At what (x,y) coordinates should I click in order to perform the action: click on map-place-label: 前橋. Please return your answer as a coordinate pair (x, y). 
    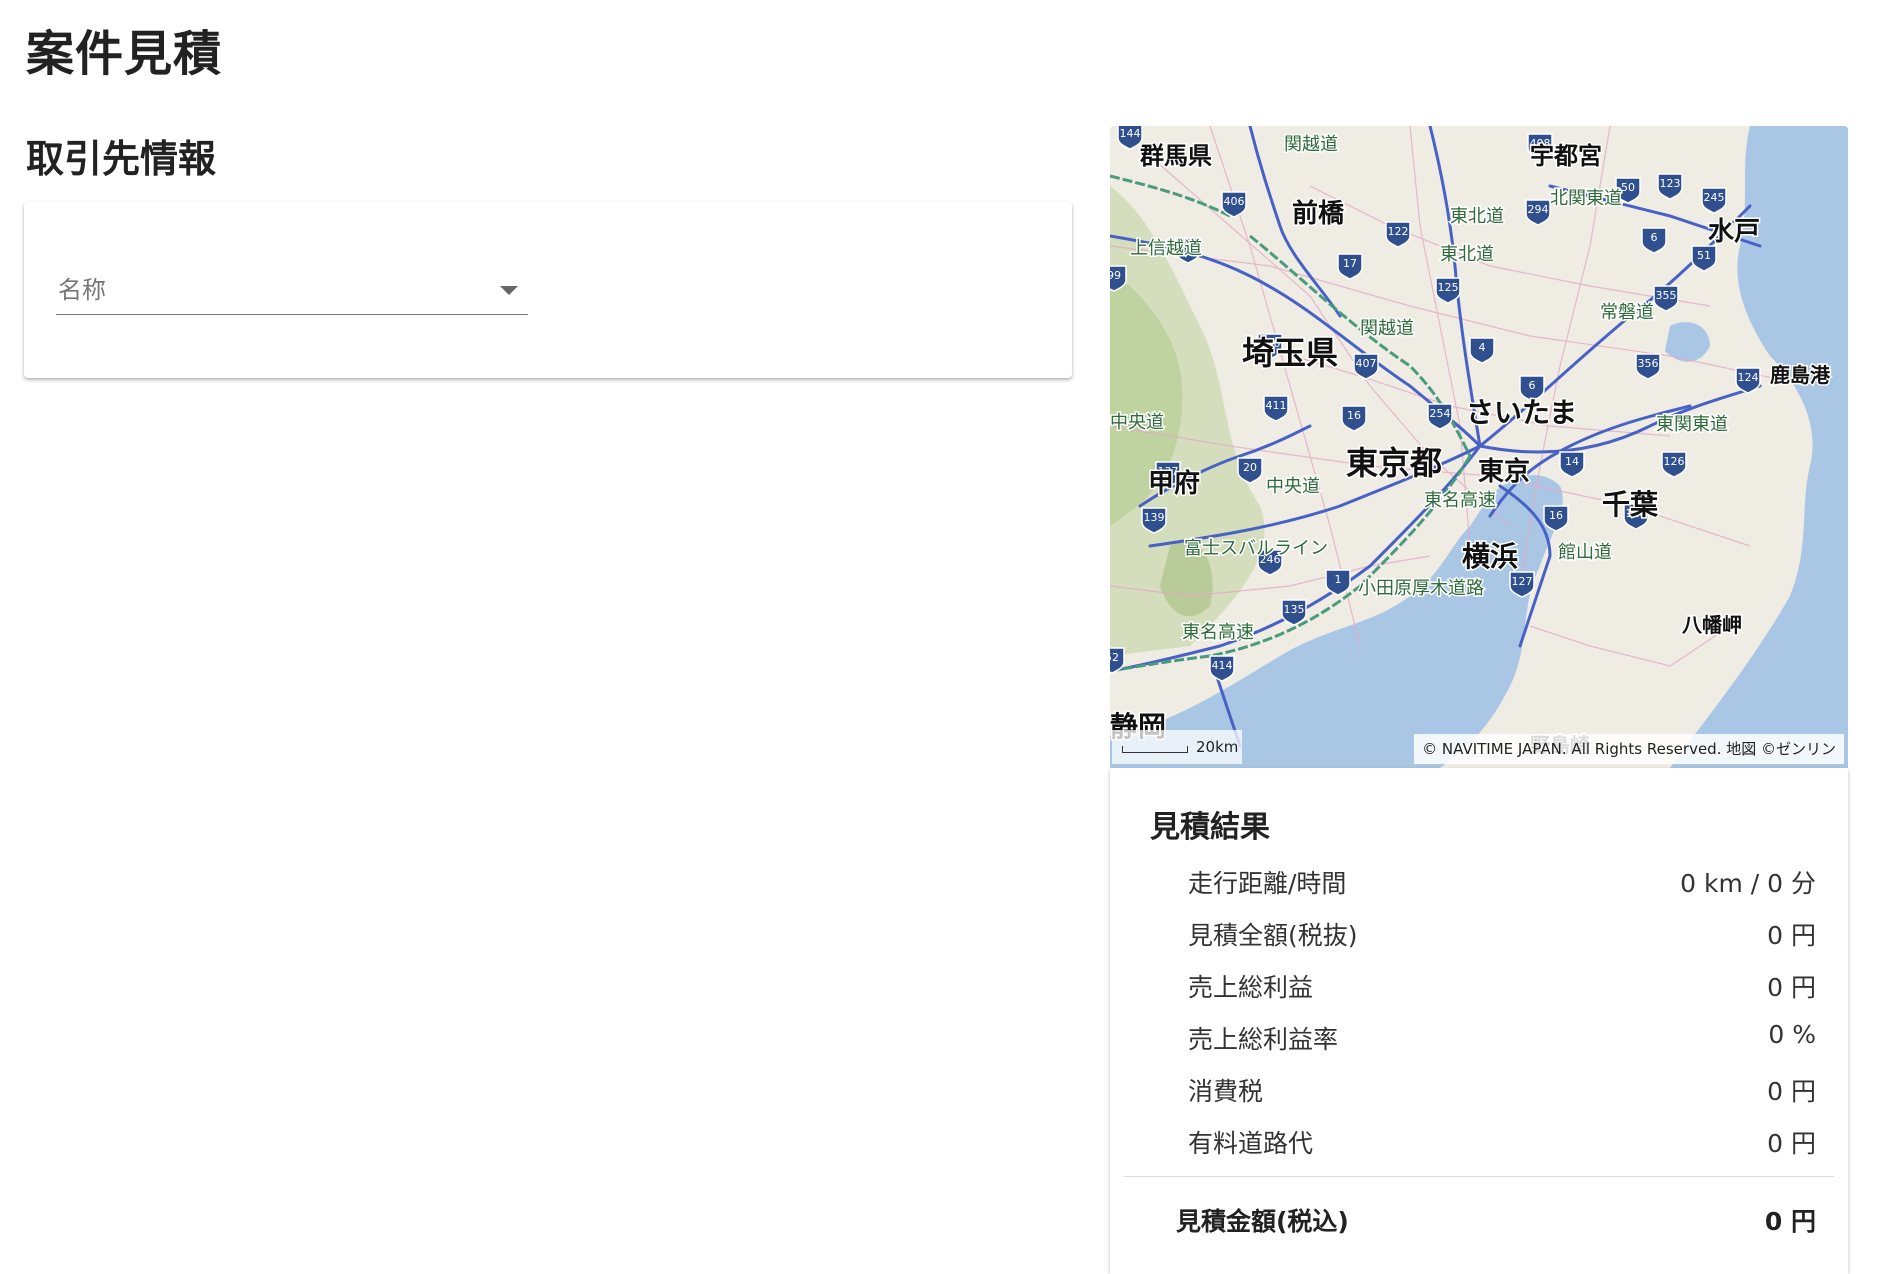
    Looking at the image, I should click on (1318, 213).